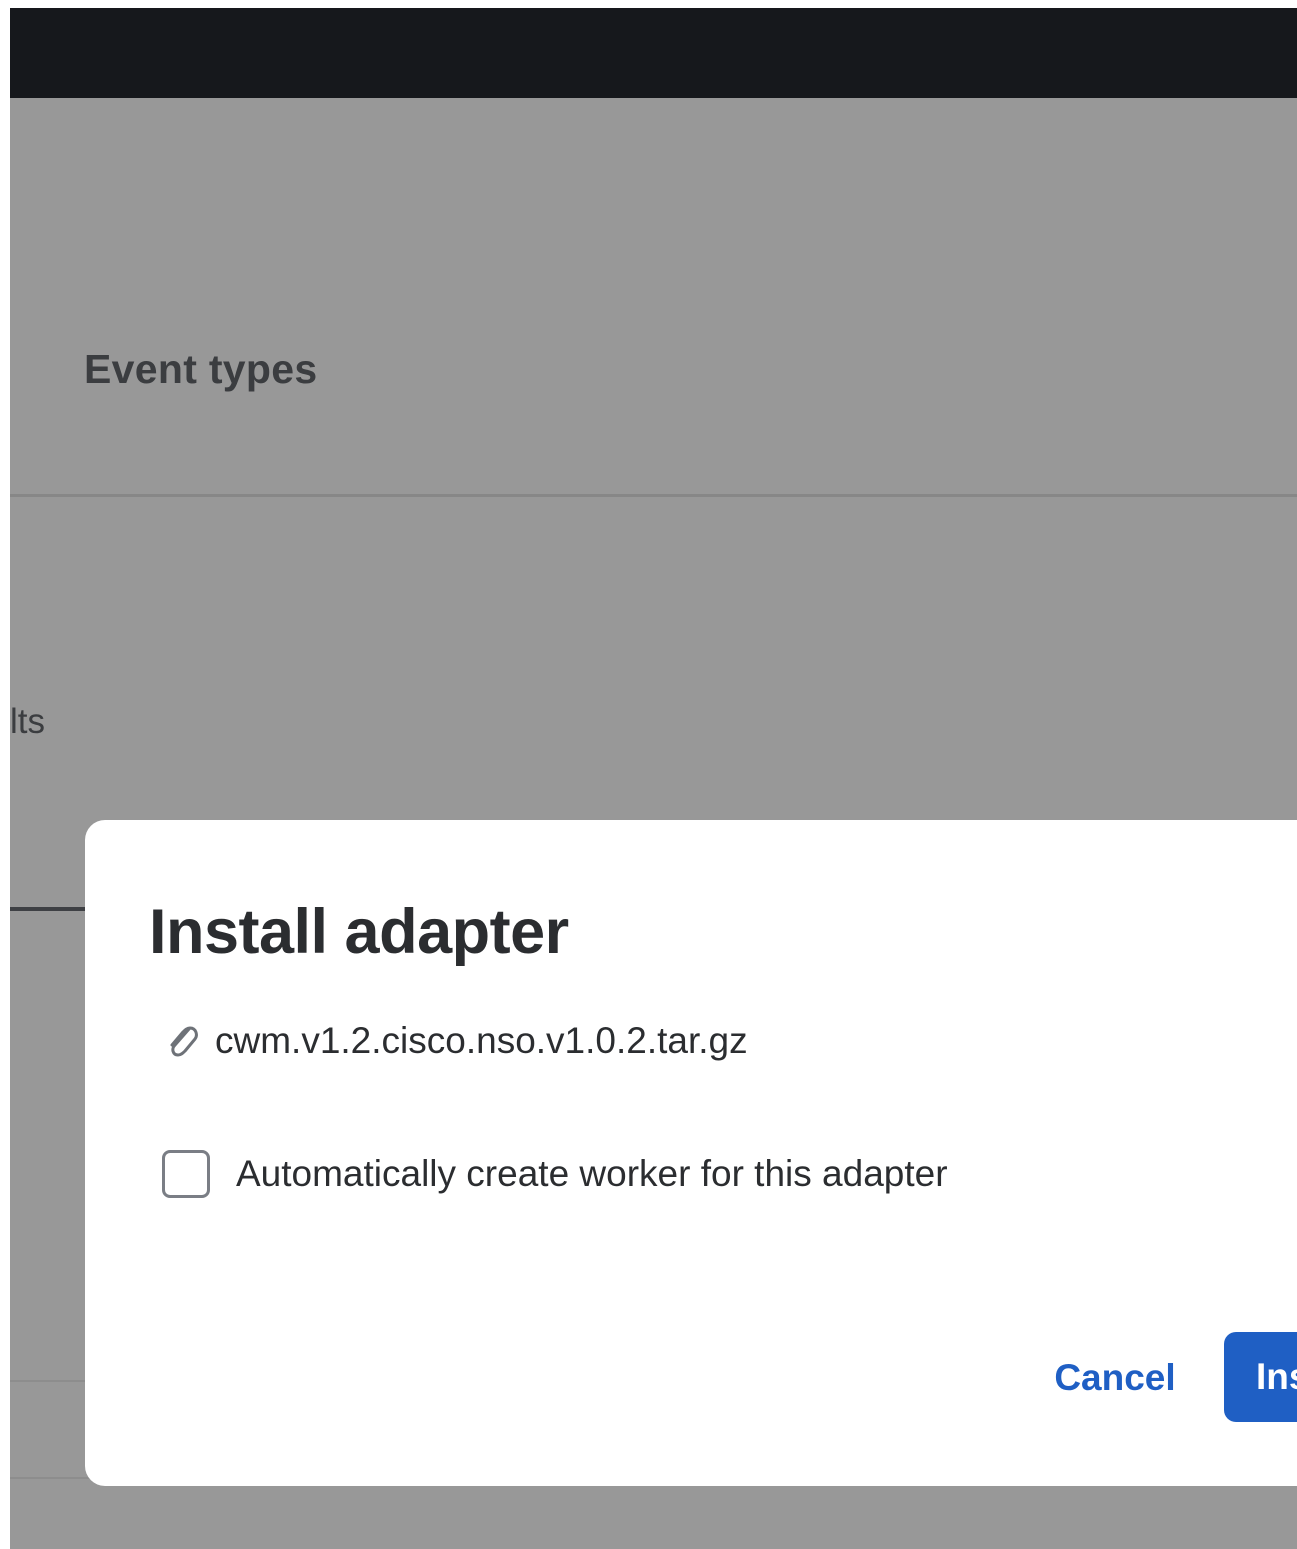 This screenshot has width=1297, height=1549. I want to click on file-name: cwm.v1.2.cisco.nso.v1.0.2.tar.gz, so click(481, 1040).